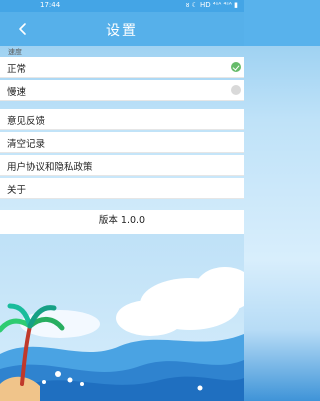 This screenshot has height=401, width=320. I want to click on page-title: 设置, so click(122, 31).